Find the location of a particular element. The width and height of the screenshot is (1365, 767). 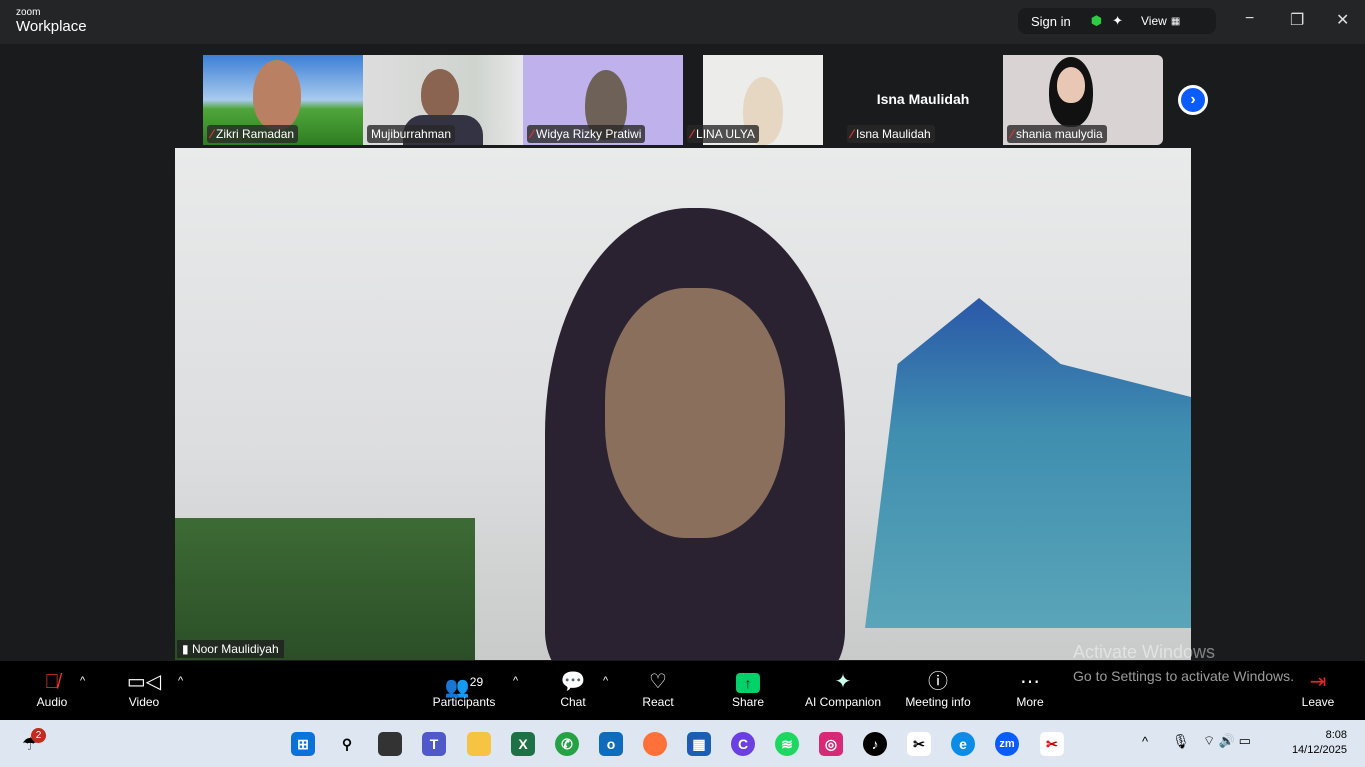

shield-icon: ⬢ is located at coordinates (1096, 20).